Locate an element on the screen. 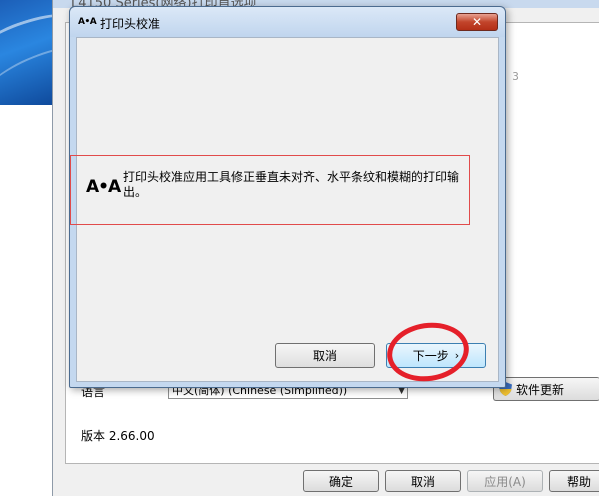  close-icon: ✕ is located at coordinates (477, 22).